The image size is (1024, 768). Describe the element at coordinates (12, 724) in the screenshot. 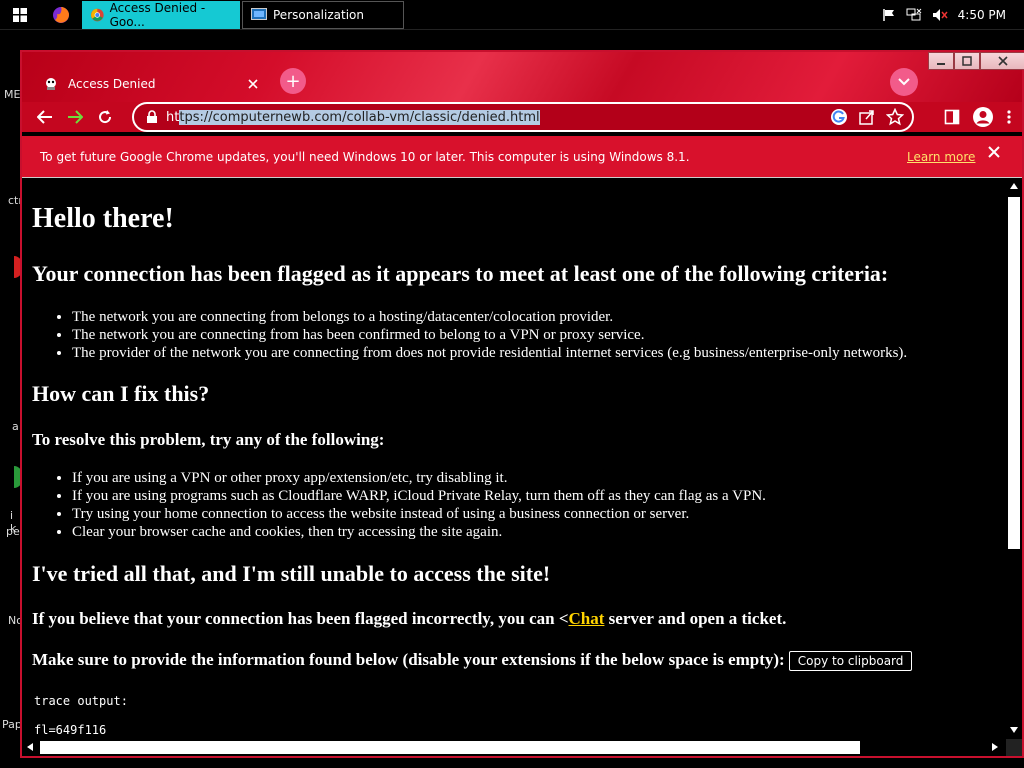

I see `desktop-icon-label: Pap` at that location.